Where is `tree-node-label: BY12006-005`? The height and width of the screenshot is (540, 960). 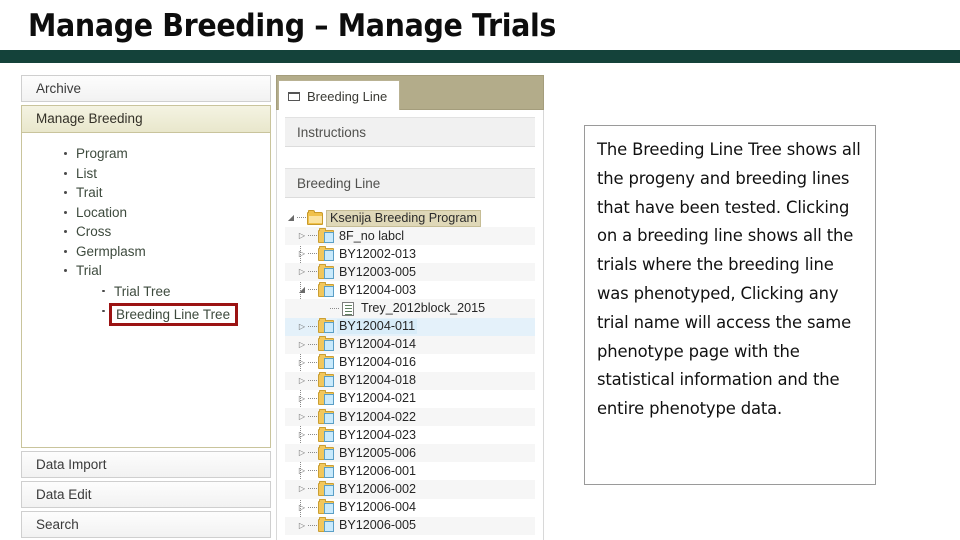 tree-node-label: BY12006-005 is located at coordinates (378, 525).